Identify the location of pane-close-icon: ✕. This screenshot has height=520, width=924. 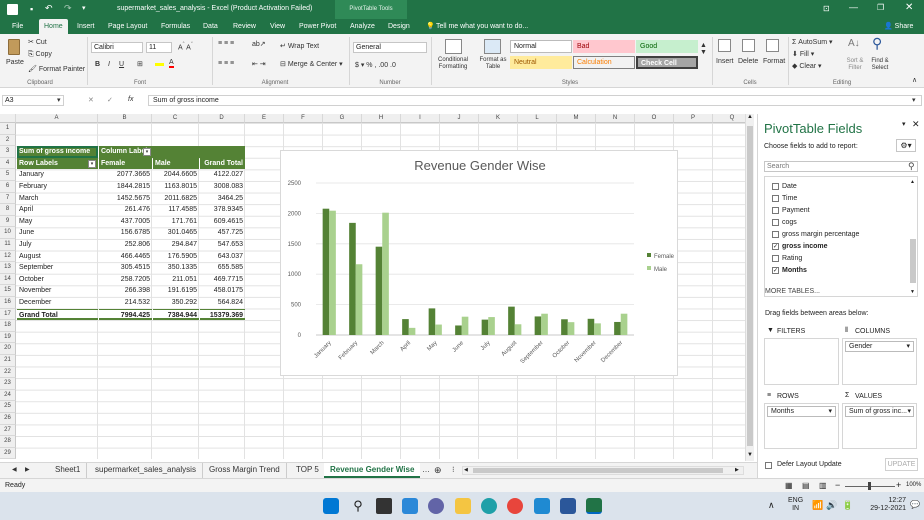
(916, 124).